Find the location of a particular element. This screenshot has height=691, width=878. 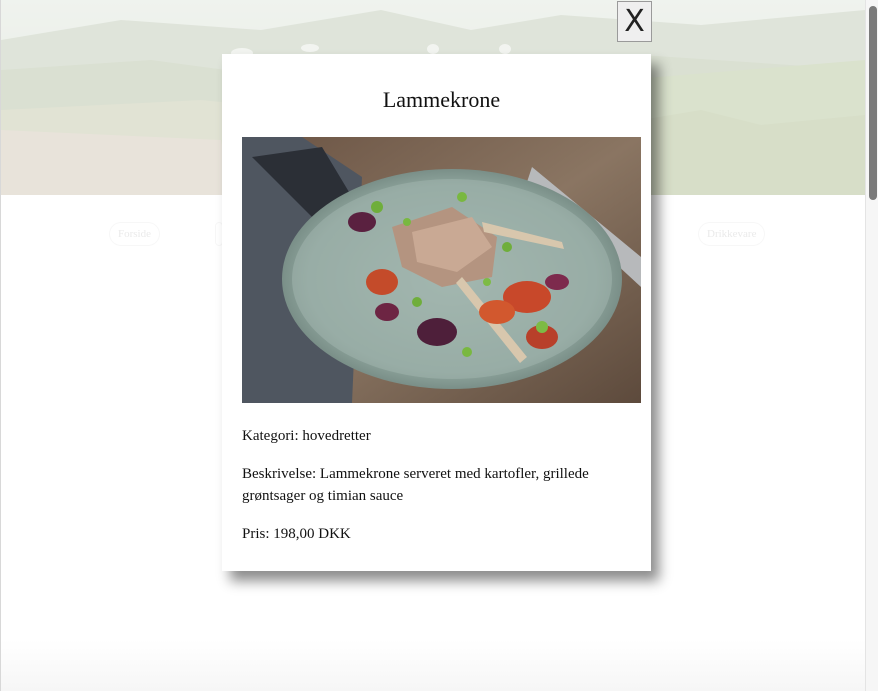

dish-category-value: hovedretter is located at coordinates (336, 436).